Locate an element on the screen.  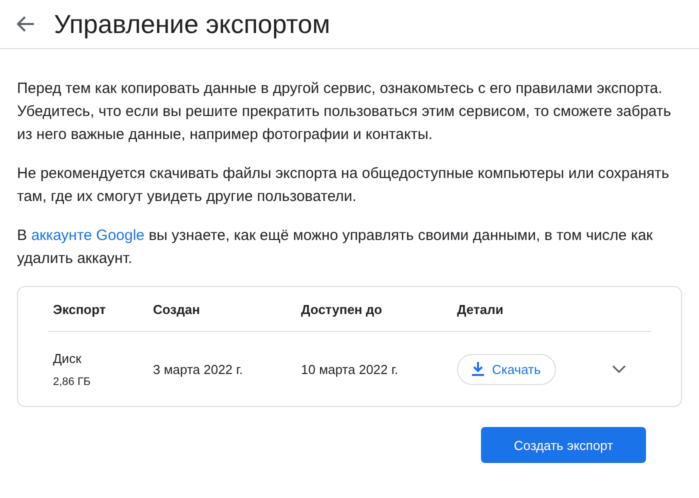
column-header: Доступен до is located at coordinates (342, 309).